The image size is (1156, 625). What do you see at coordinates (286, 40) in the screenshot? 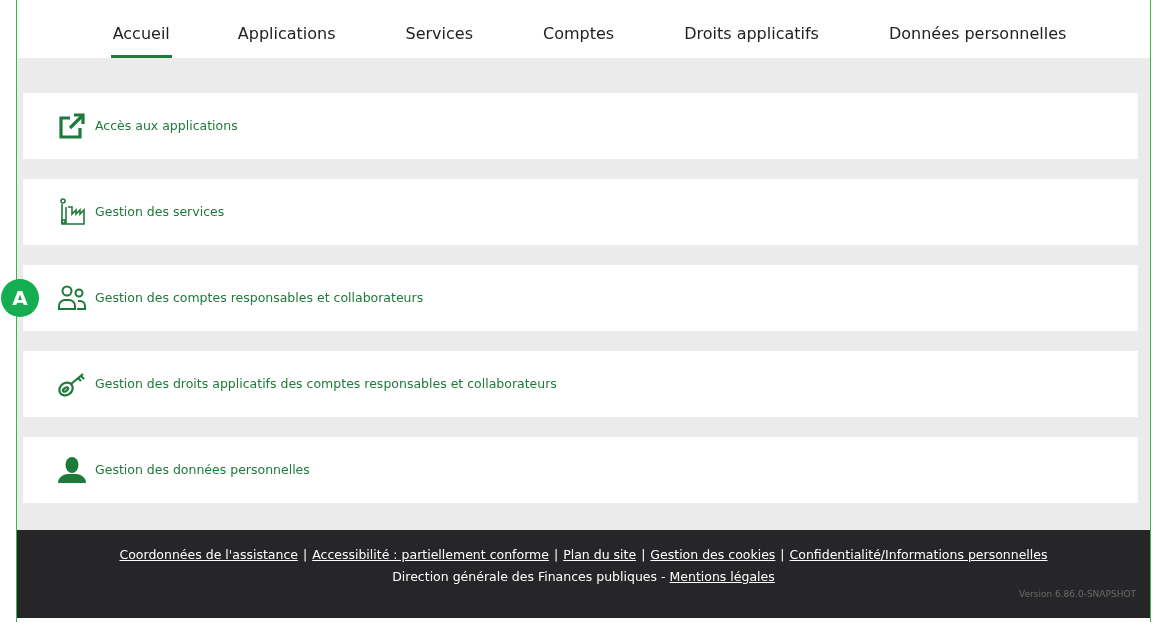
I see `nav-tab: Applications` at bounding box center [286, 40].